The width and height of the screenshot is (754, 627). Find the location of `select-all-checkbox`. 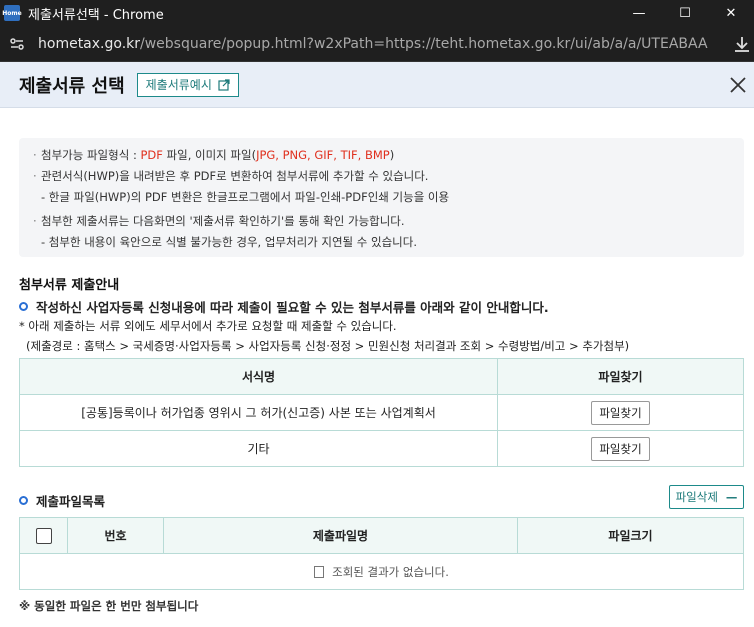

select-all-checkbox is located at coordinates (43, 535).